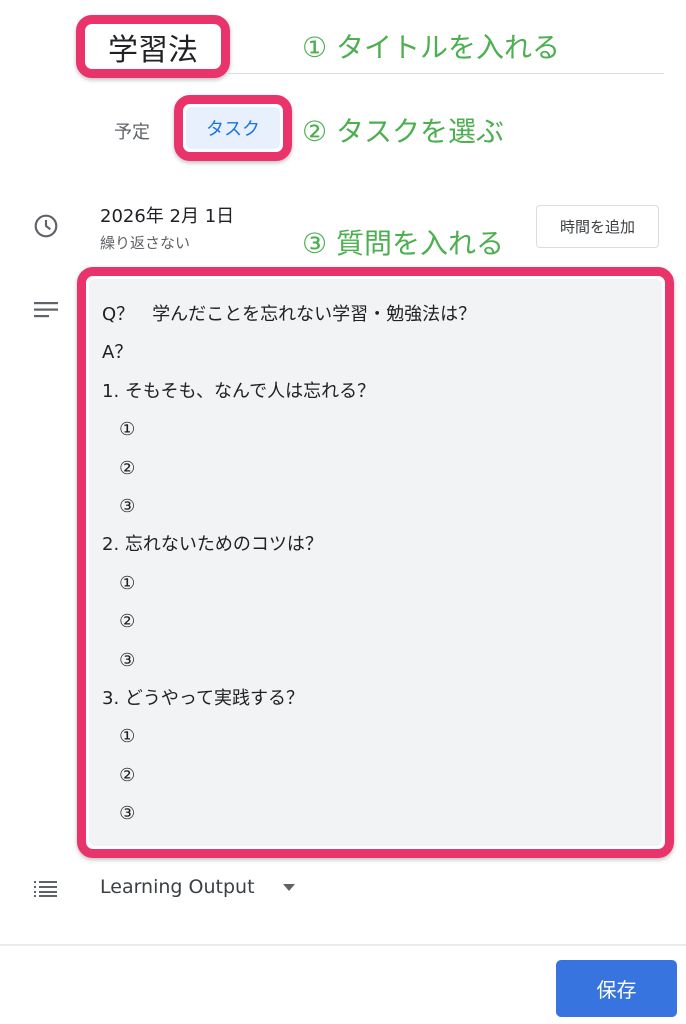  I want to click on clock-icon, so click(46, 226).